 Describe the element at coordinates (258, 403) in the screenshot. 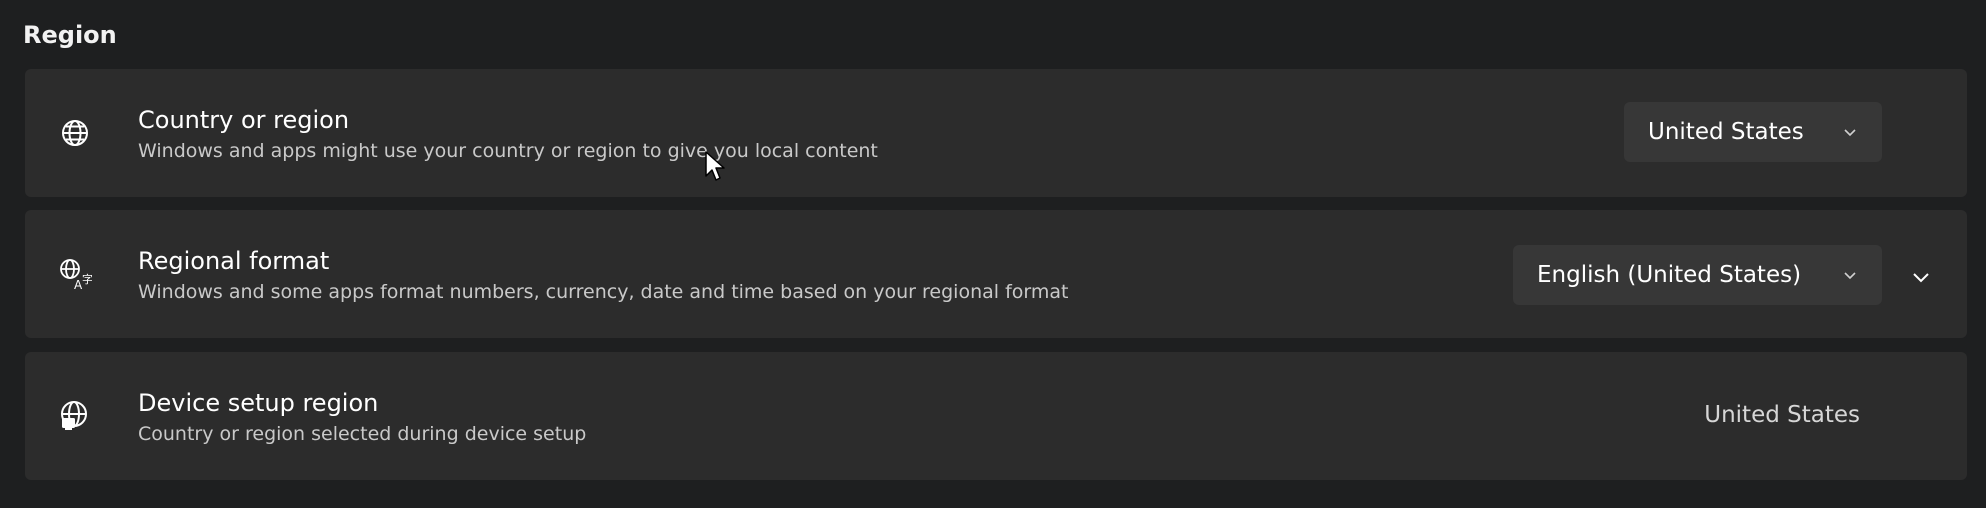

I see `device-setup-region-title: Device setup region` at that location.